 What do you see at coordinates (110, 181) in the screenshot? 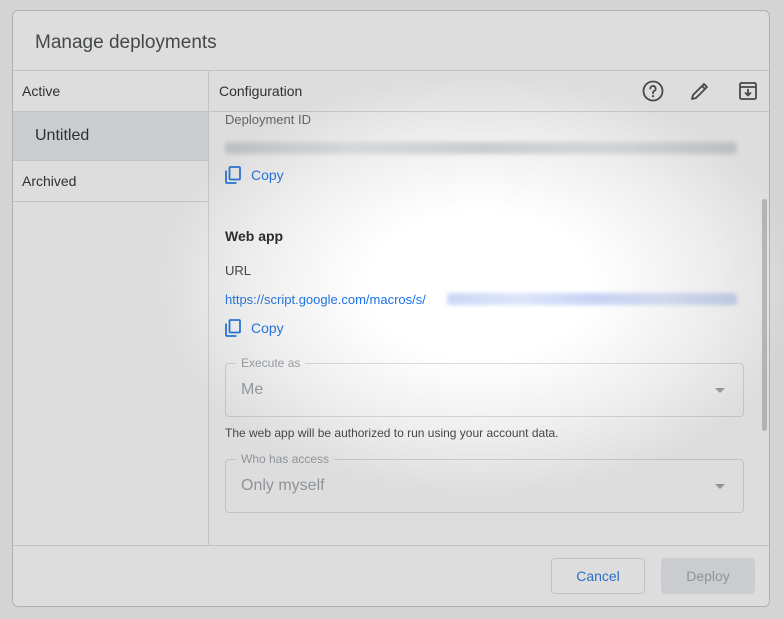
I see `archived-section: Archived` at bounding box center [110, 181].